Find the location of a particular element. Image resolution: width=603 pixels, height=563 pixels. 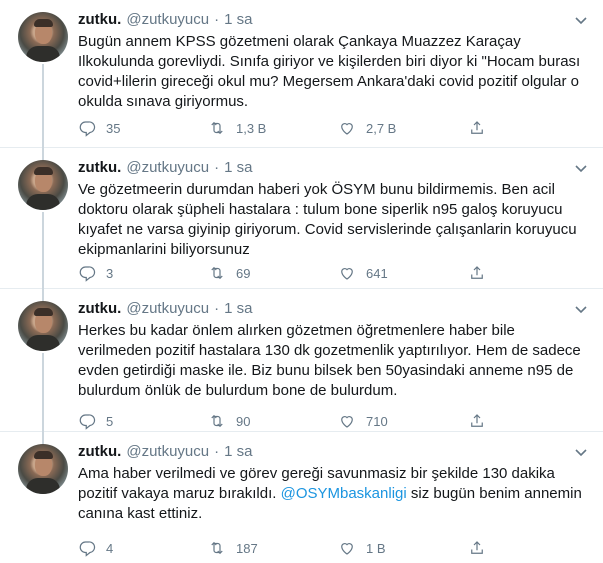

retweet-count: 90 is located at coordinates (243, 421).